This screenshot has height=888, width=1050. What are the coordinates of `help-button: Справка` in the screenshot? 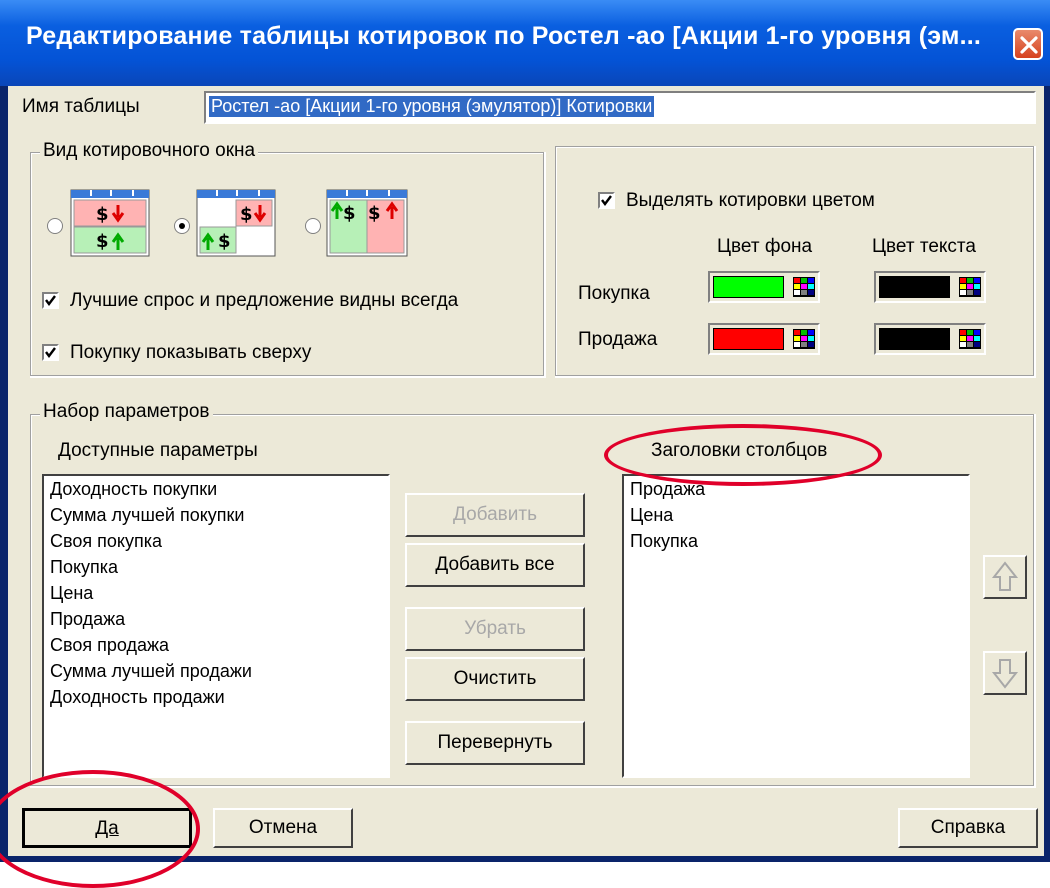 It's located at (968, 828).